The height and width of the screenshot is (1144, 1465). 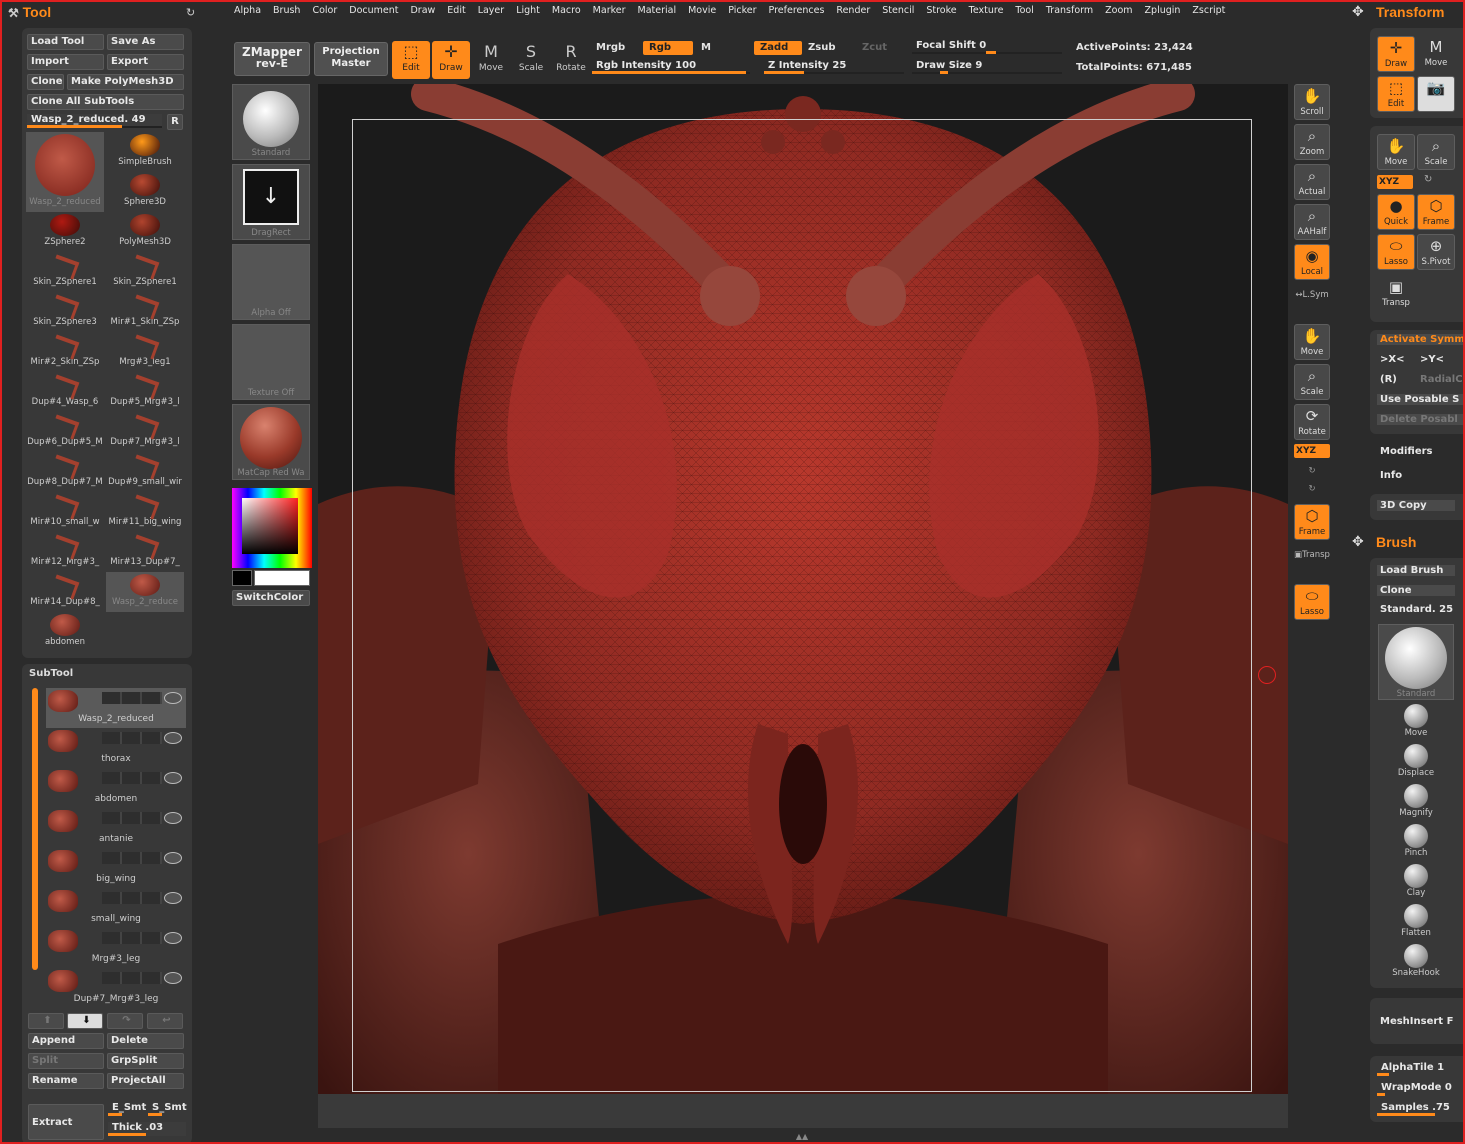 What do you see at coordinates (105, 102) in the screenshot?
I see `clone-all-subtools-button: Clone All SubTools` at bounding box center [105, 102].